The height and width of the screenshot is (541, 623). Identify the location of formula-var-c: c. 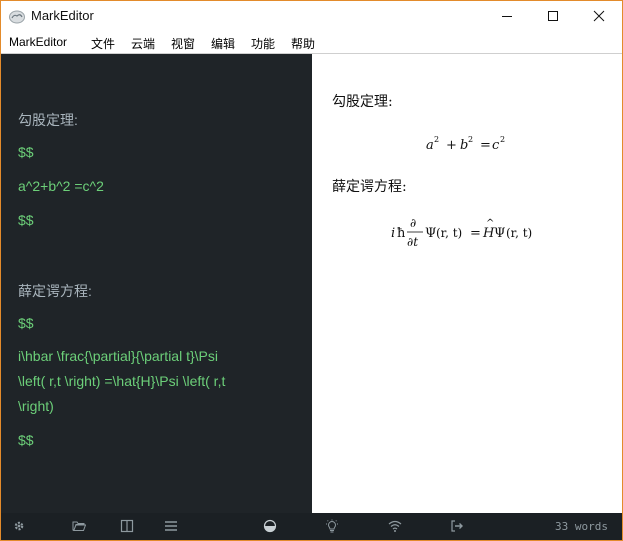
(496, 145).